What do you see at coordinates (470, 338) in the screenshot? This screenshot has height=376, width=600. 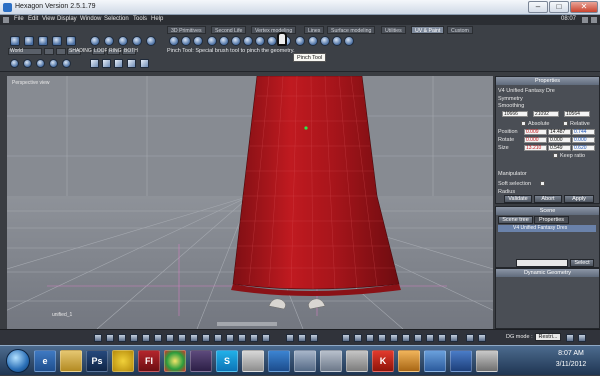 I see `preferences-icon` at bounding box center [470, 338].